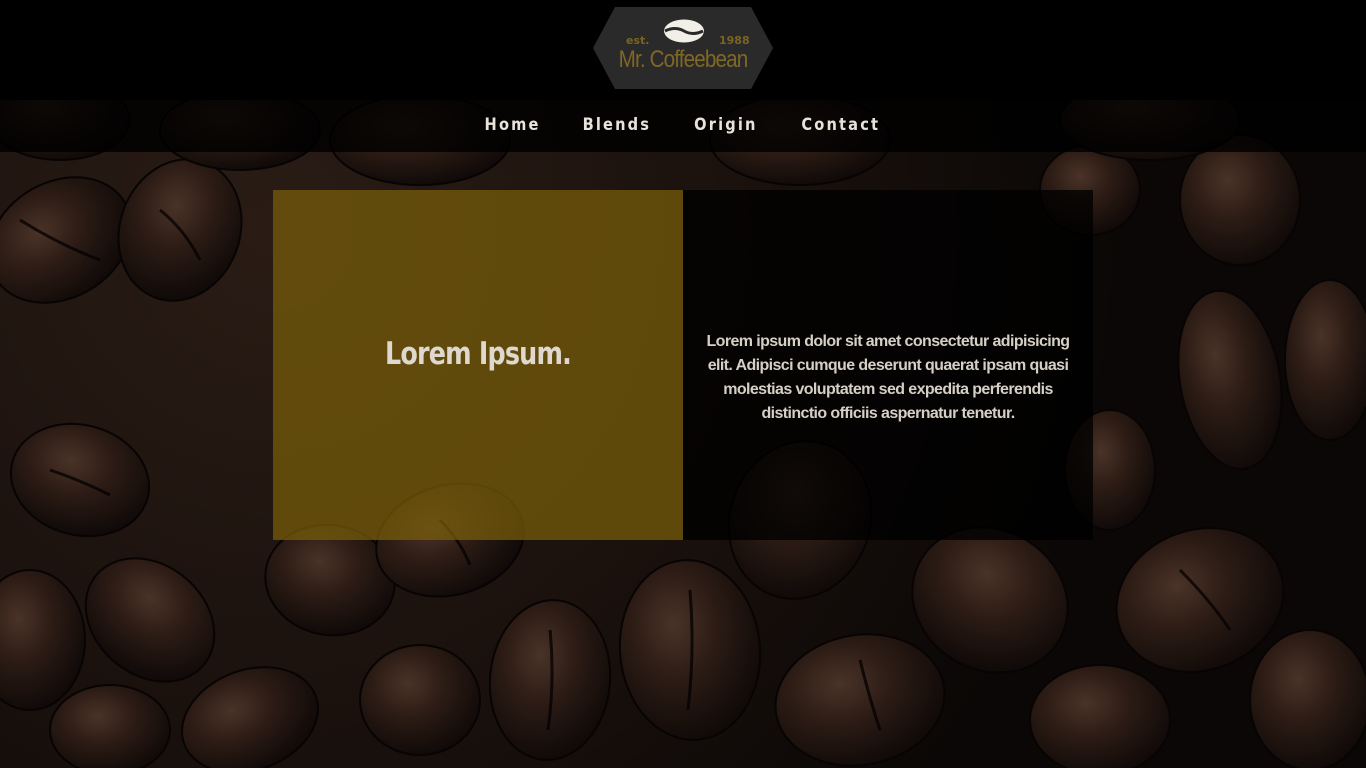  I want to click on nav-item-home: Home, so click(512, 125).